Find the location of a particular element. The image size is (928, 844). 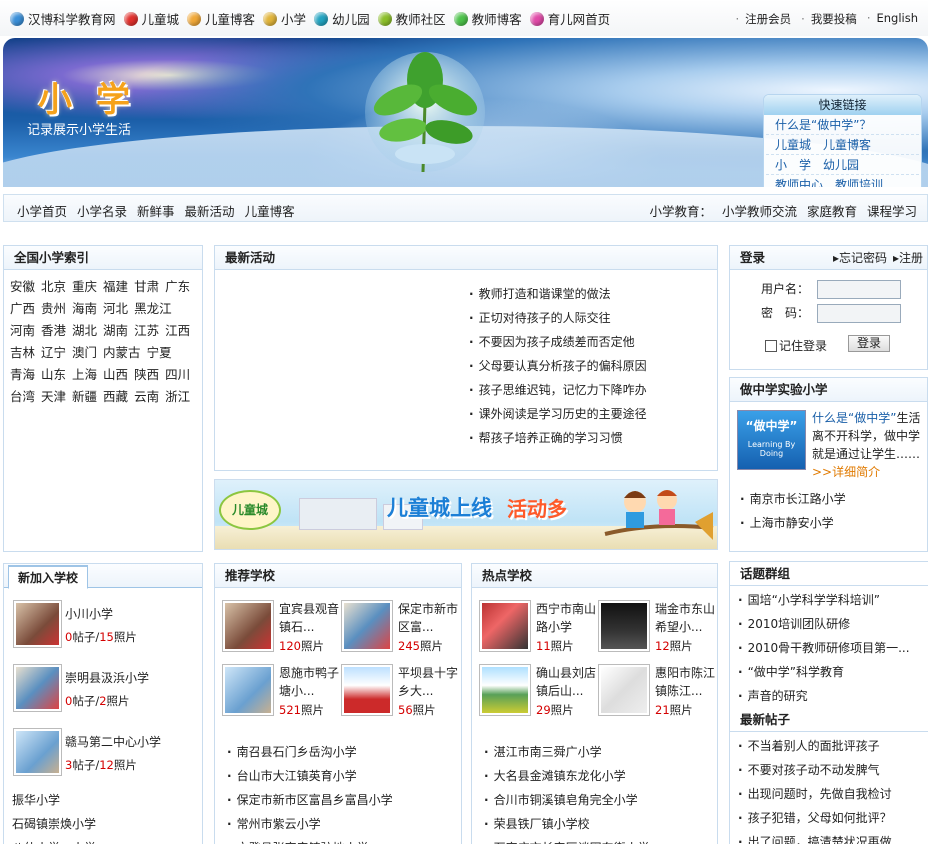

province-link: 江苏 is located at coordinates (146, 331).